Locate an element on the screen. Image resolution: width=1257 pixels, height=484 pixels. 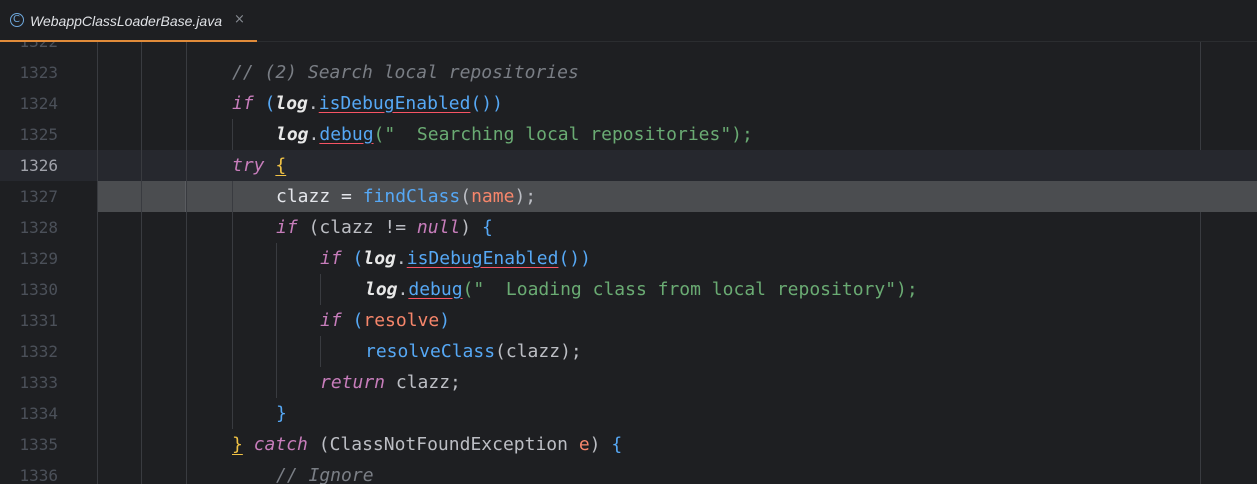
code-text: } catch (ClassNotFoundException e) { is located at coordinates (427, 444).